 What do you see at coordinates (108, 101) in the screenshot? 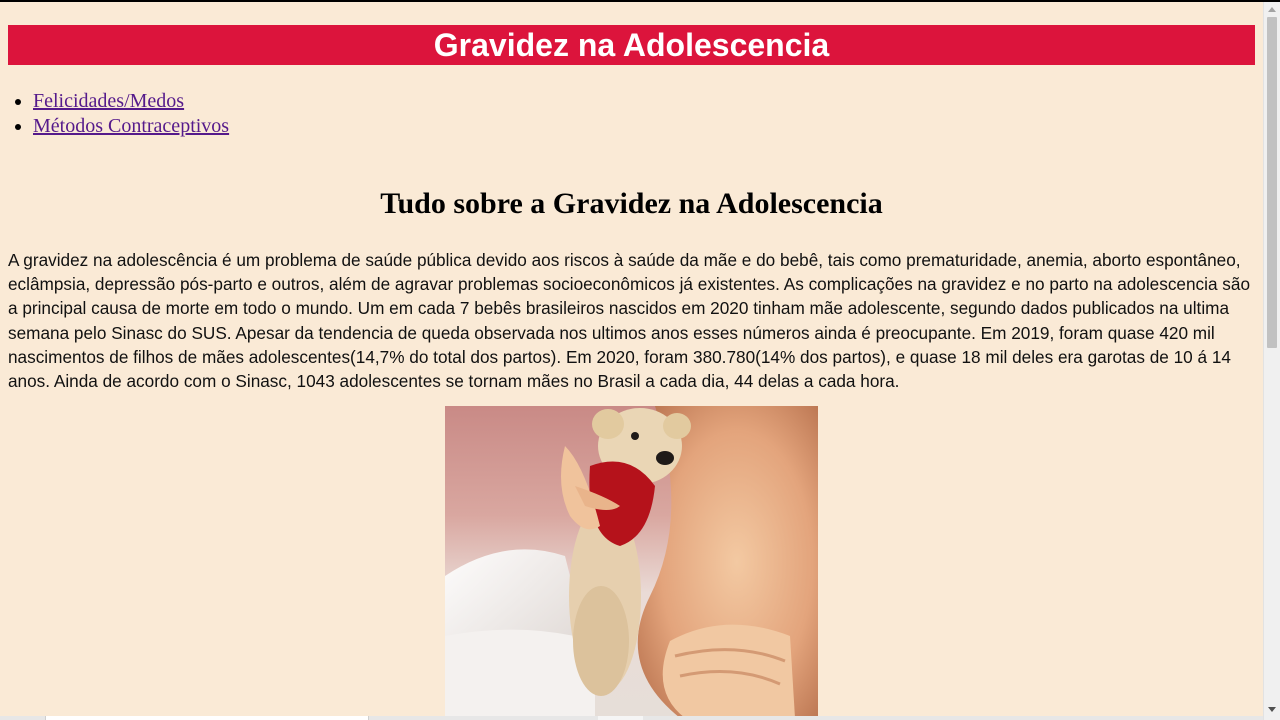
I see `nav-link-felicidades-medos: Felicidades/Medos` at bounding box center [108, 101].